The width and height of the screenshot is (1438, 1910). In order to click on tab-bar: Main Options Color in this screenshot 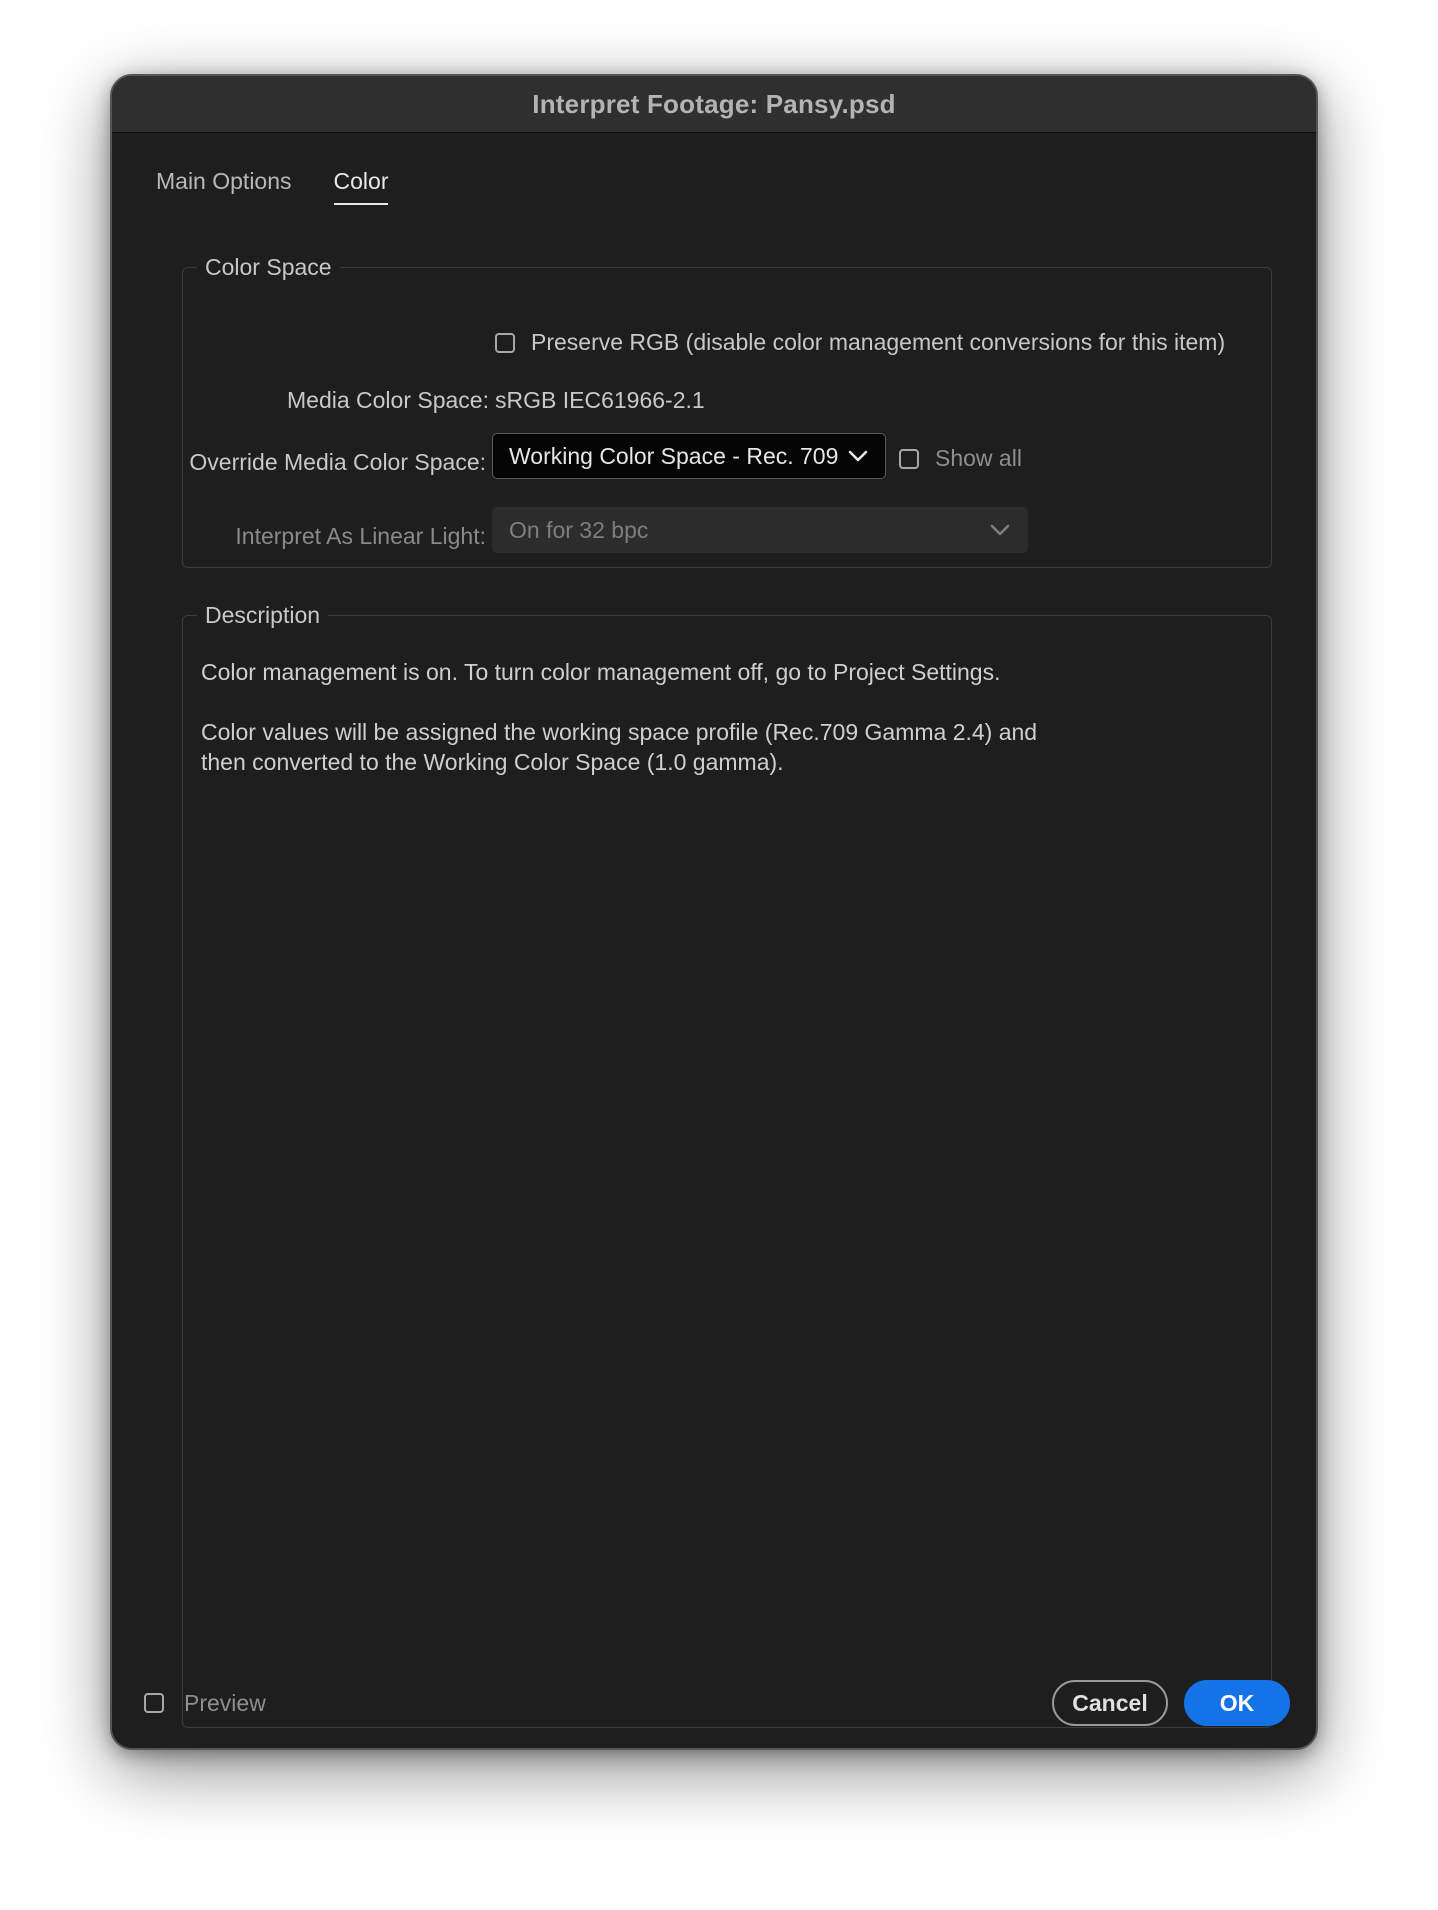, I will do `click(272, 186)`.